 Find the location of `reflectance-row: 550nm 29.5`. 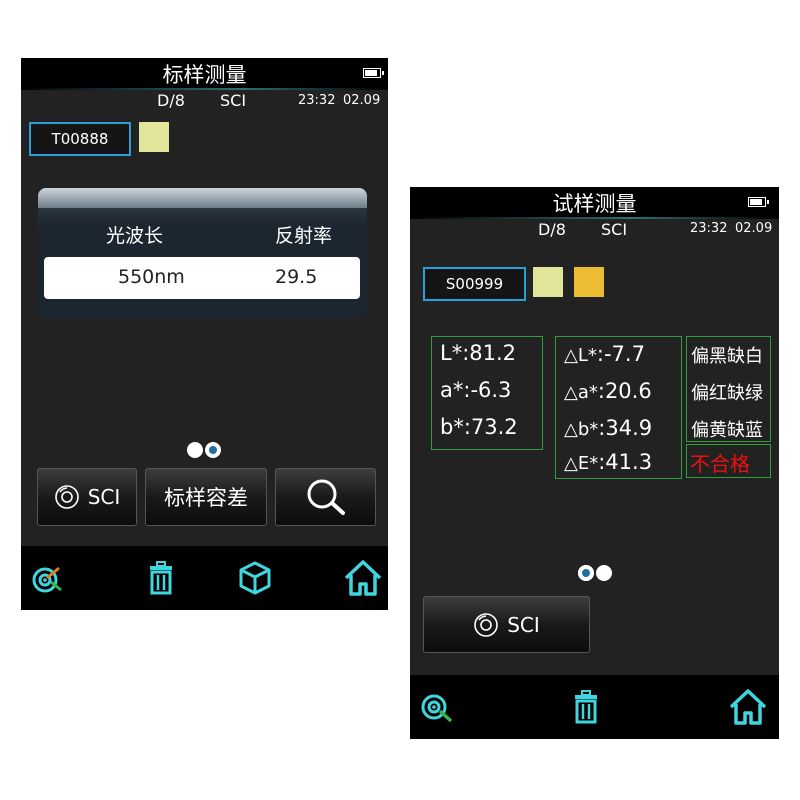

reflectance-row: 550nm 29.5 is located at coordinates (202, 278).